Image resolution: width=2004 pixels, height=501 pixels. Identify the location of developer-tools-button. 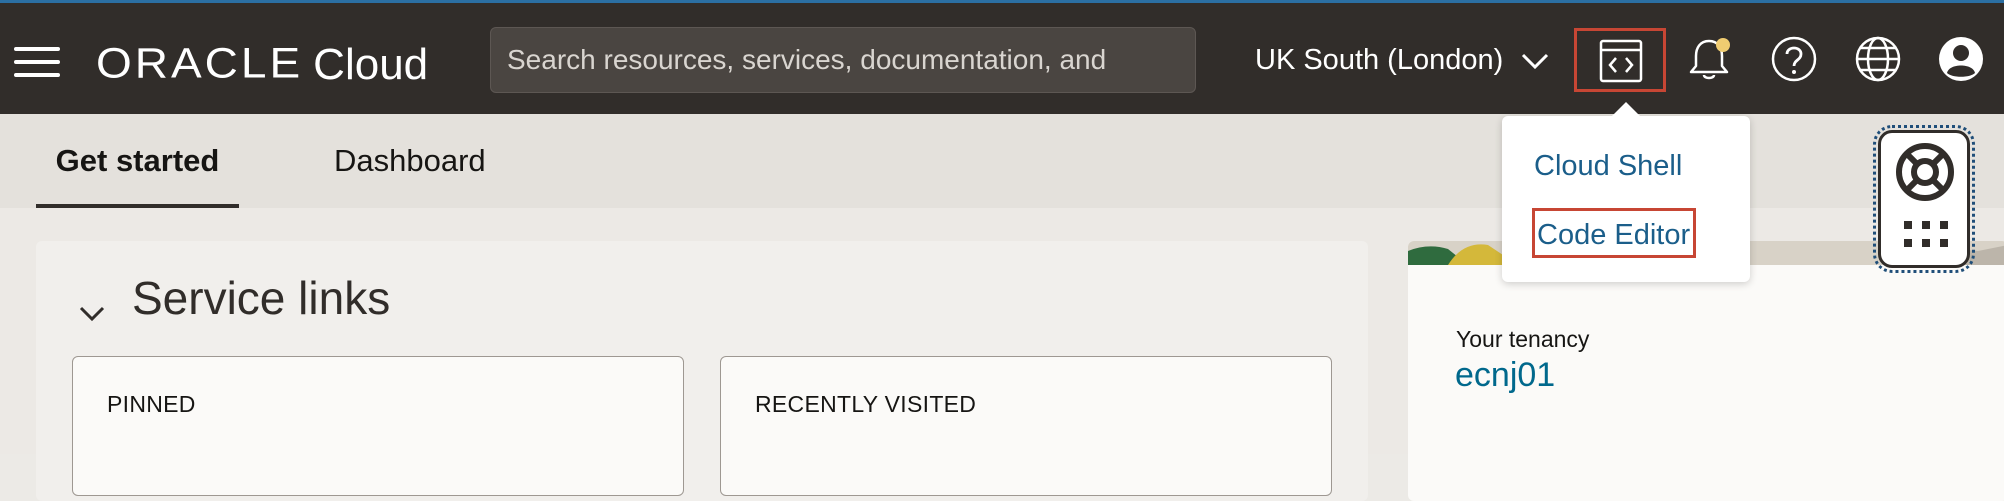
(1620, 60).